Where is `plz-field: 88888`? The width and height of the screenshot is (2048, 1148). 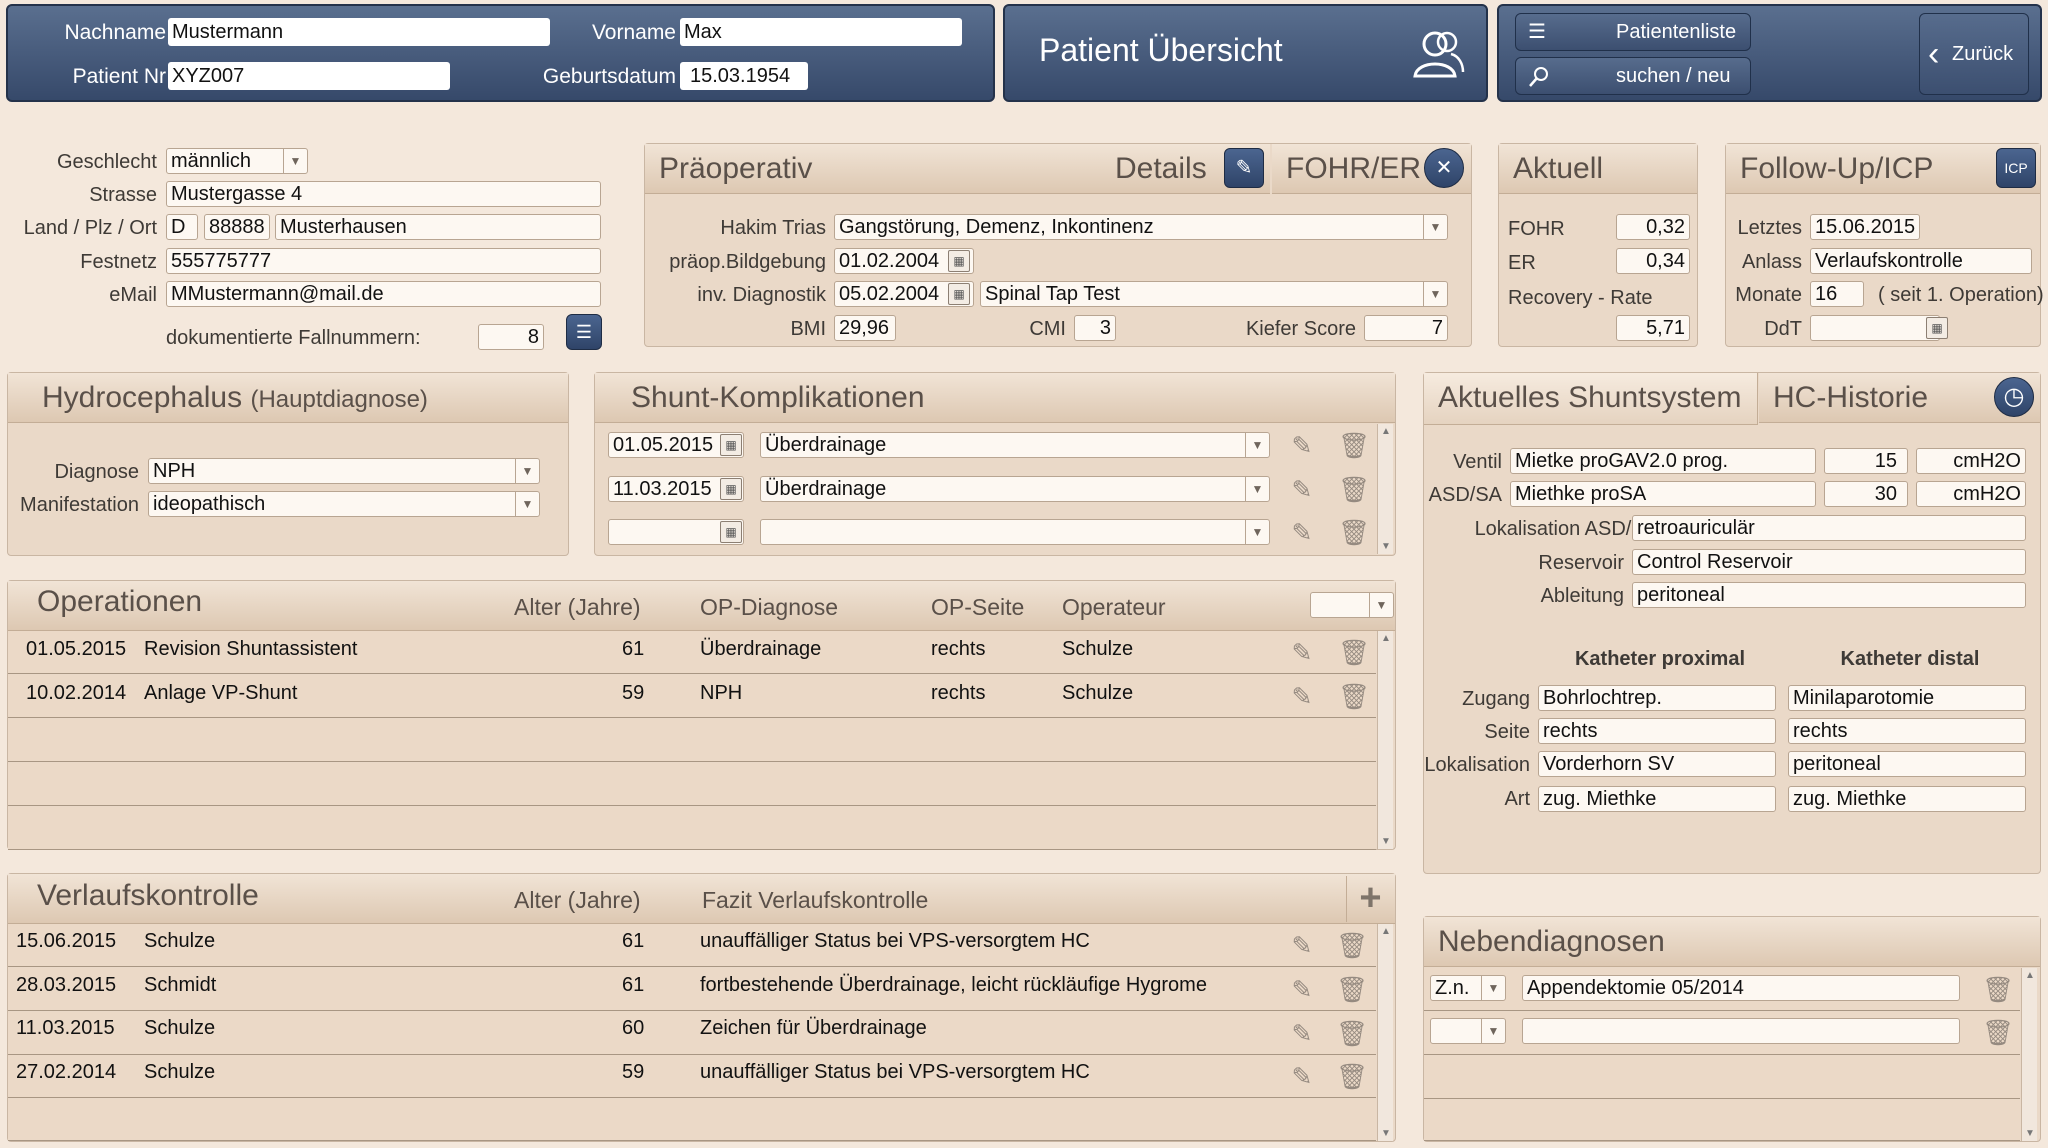
plz-field: 88888 is located at coordinates (237, 227).